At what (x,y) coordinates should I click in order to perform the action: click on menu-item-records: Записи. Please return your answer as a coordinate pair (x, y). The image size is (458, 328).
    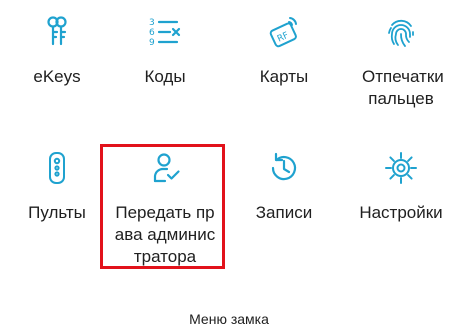
    Looking at the image, I should click on (284, 210).